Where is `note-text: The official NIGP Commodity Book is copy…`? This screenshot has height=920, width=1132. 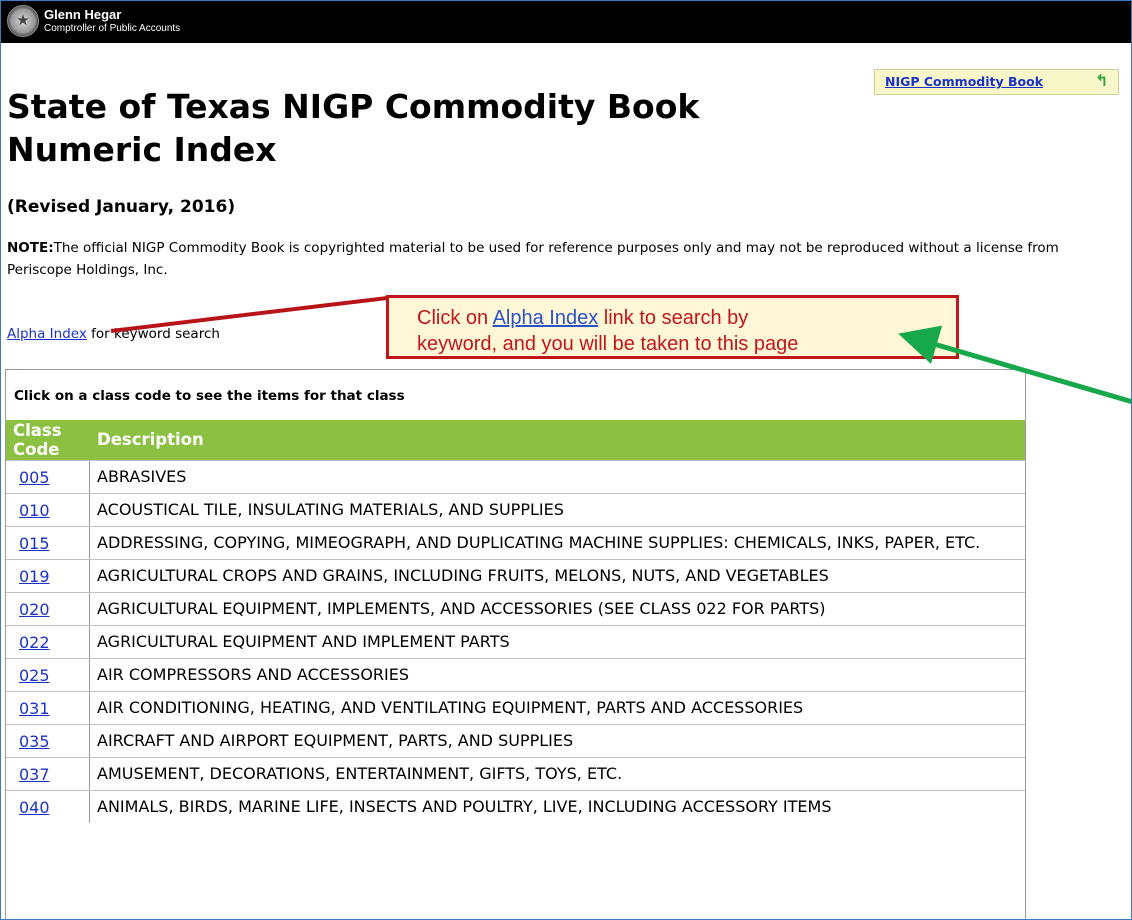 note-text: The official NIGP Commodity Book is copy… is located at coordinates (533, 259).